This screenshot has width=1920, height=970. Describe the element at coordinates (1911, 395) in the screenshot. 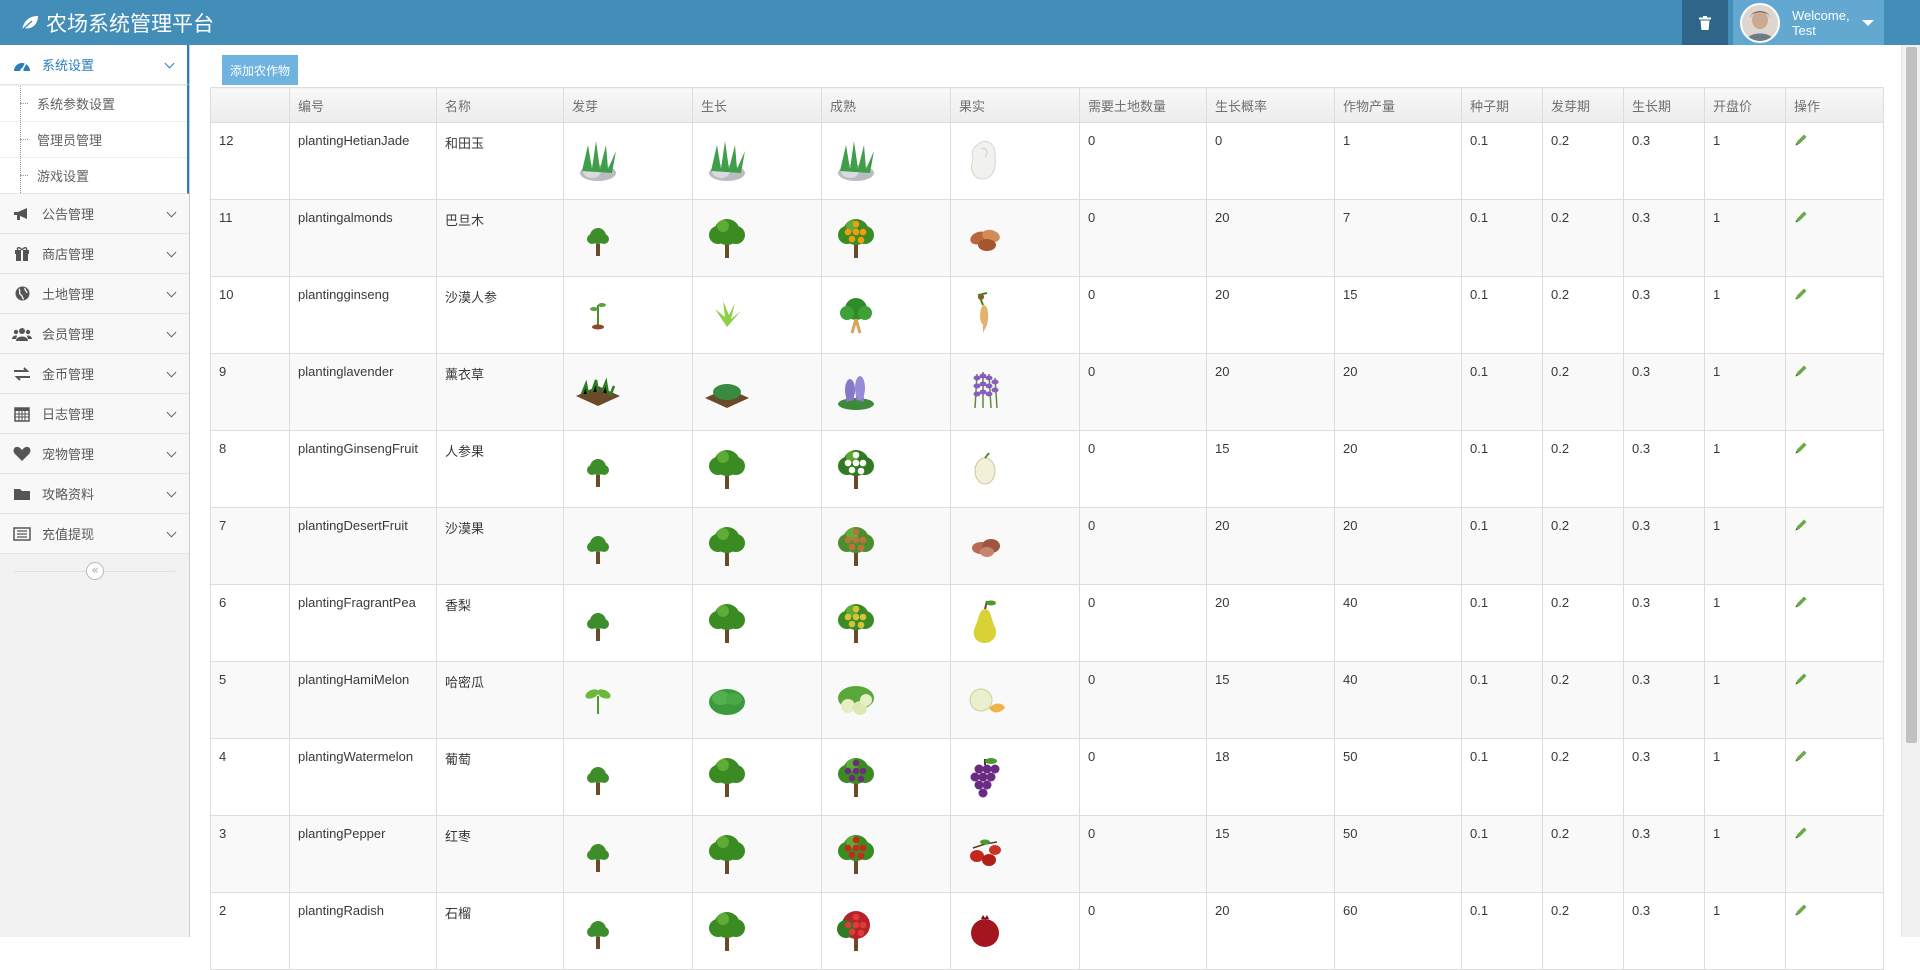

I see `scrollbar-thumb` at that location.